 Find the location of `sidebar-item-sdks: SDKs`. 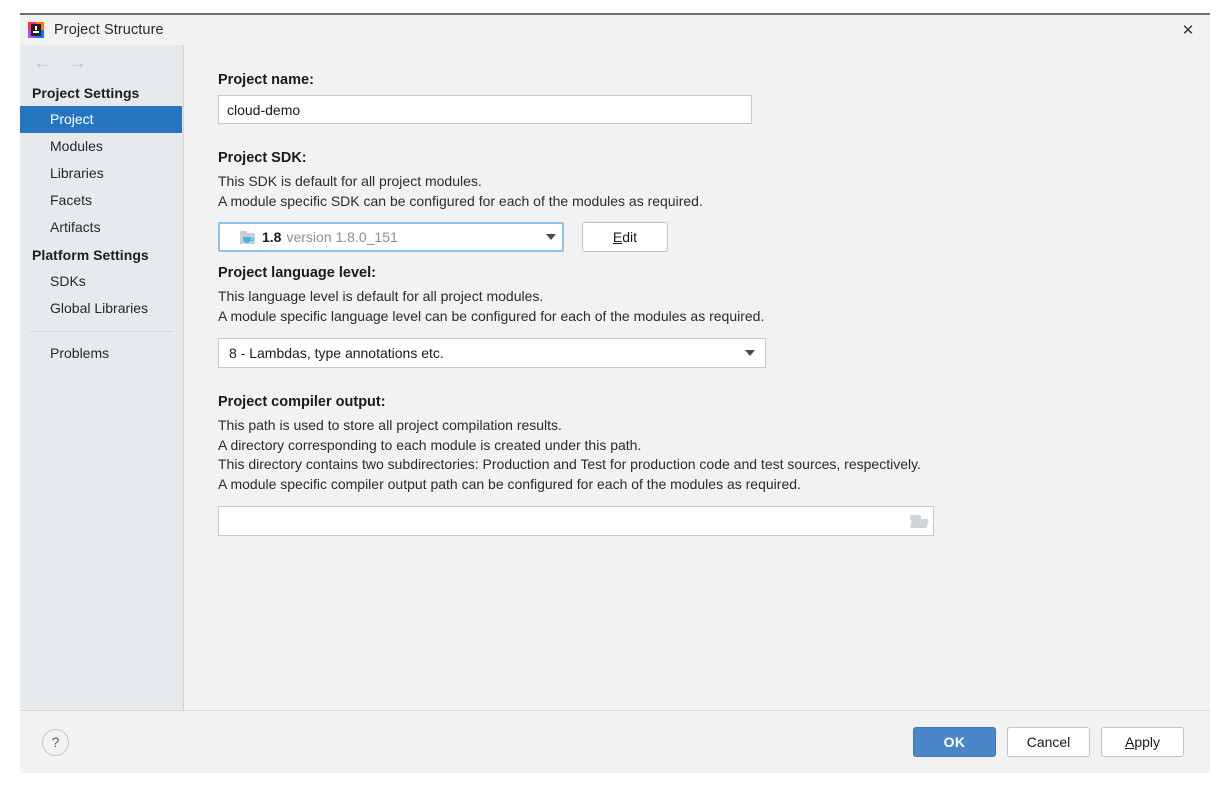

sidebar-item-sdks: SDKs is located at coordinates (101, 281).